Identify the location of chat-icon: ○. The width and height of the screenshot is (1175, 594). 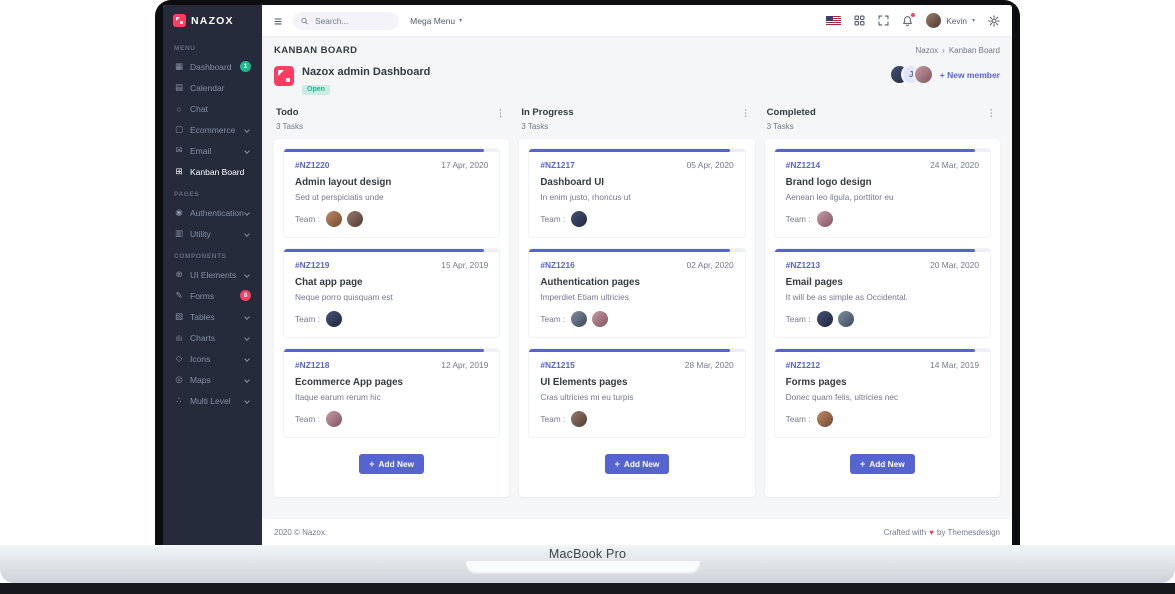
(179, 108).